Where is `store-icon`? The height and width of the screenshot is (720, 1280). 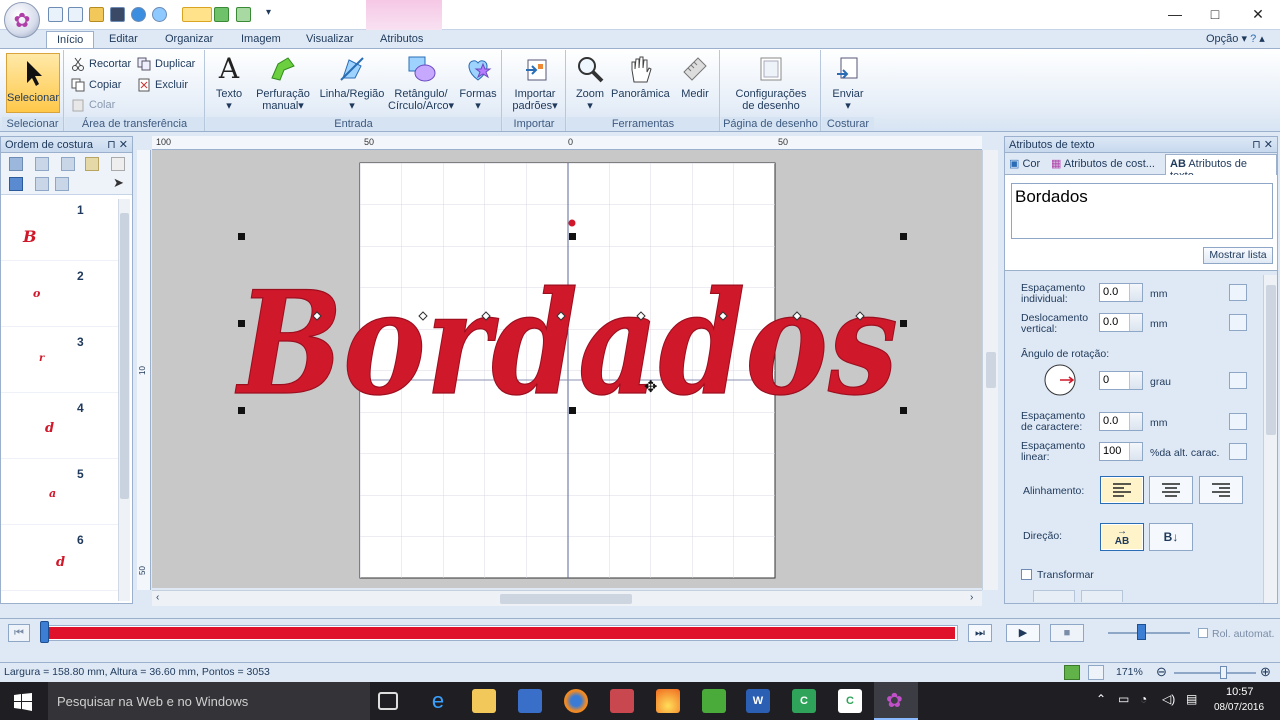
store-icon is located at coordinates (530, 701).